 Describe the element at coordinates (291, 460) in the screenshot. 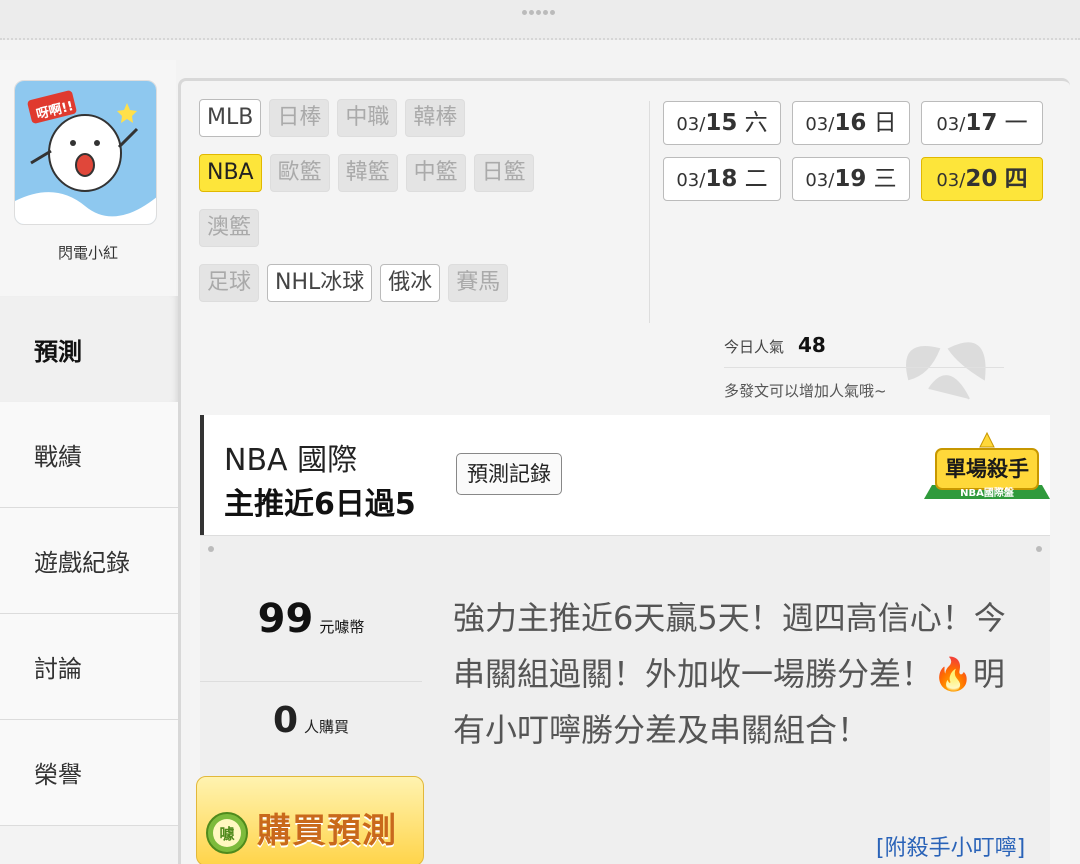

I see `card-league: NBA 國際` at that location.